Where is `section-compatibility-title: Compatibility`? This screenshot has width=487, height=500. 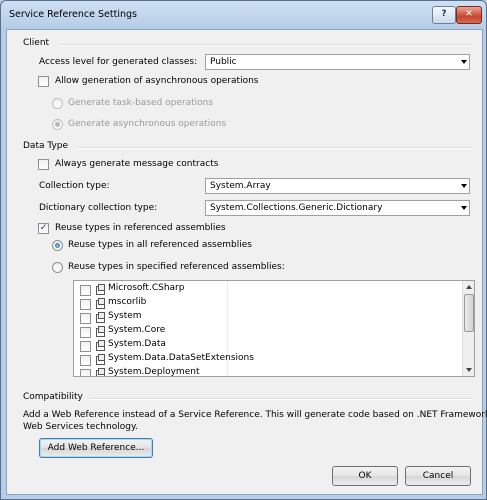 section-compatibility-title: Compatibility is located at coordinates (53, 397).